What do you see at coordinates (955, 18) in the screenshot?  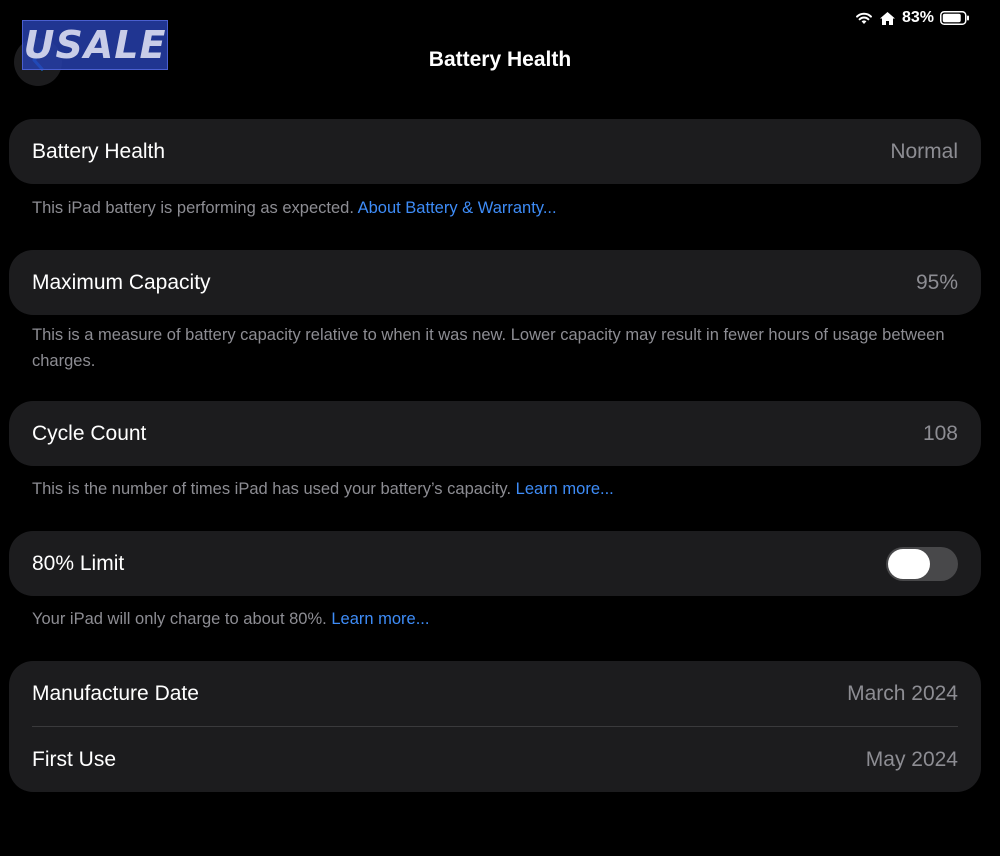 I see `battery-icon` at bounding box center [955, 18].